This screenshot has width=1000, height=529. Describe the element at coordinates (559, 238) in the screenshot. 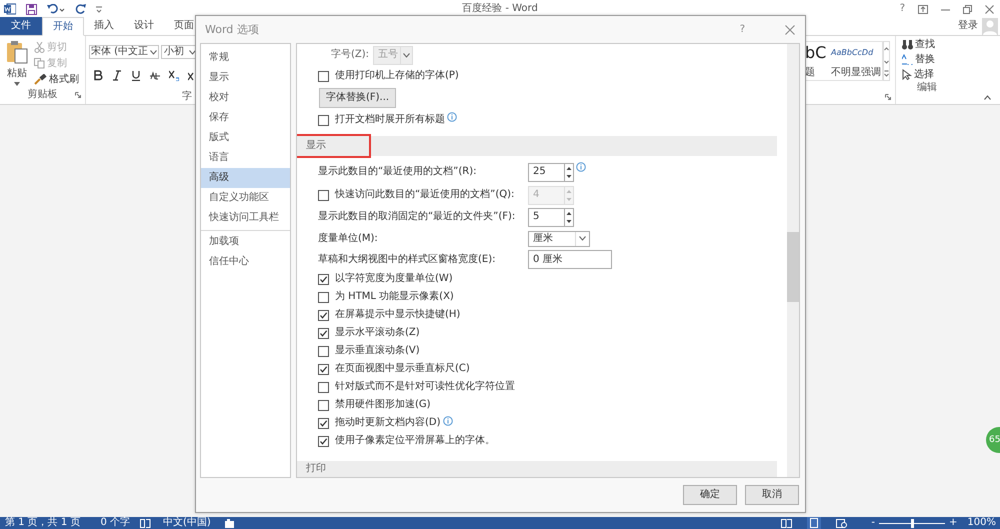

I see `unit-dropdown: 厘米` at that location.